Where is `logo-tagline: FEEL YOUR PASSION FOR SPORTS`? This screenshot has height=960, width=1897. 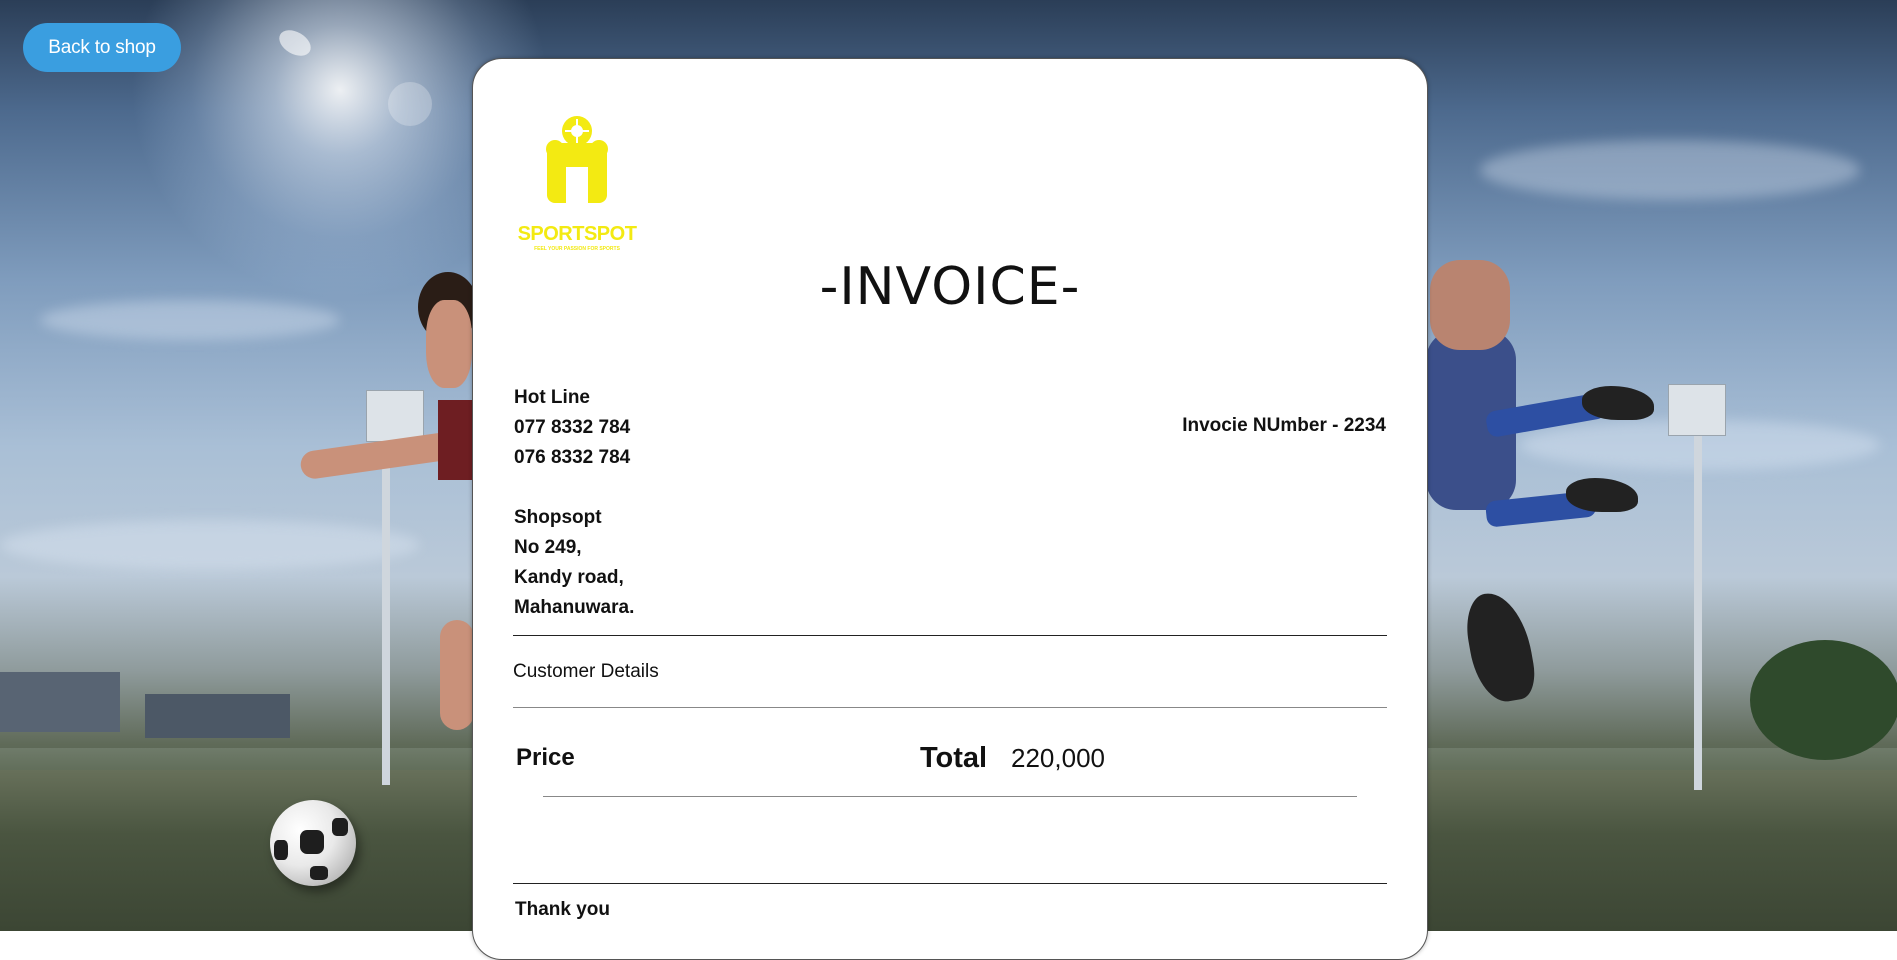 logo-tagline: FEEL YOUR PASSION FOR SPORTS is located at coordinates (577, 249).